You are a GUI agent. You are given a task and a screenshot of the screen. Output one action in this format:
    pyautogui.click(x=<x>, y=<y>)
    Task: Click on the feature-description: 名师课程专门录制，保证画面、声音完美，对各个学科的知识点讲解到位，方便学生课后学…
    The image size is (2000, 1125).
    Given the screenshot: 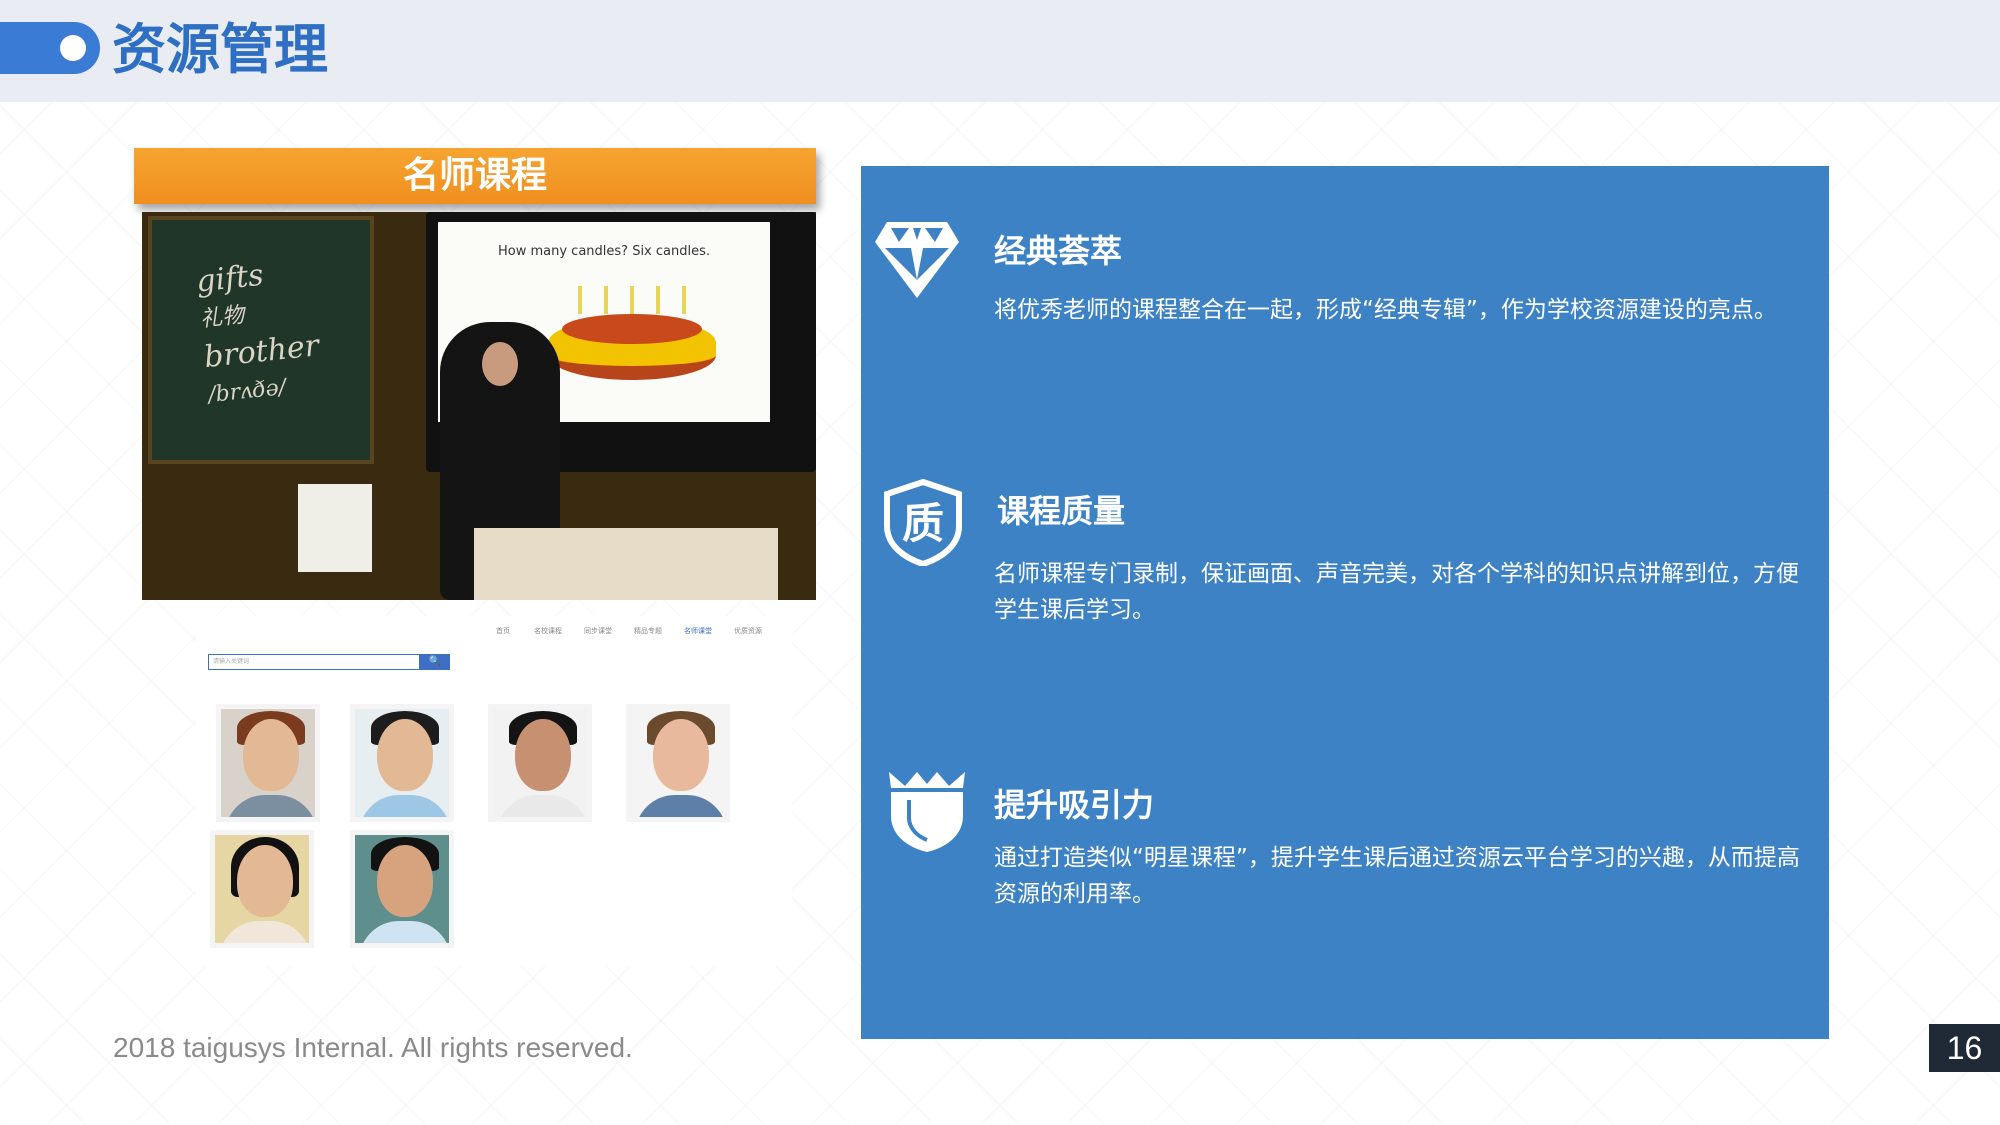 What is the action you would take?
    pyautogui.click(x=1396, y=592)
    